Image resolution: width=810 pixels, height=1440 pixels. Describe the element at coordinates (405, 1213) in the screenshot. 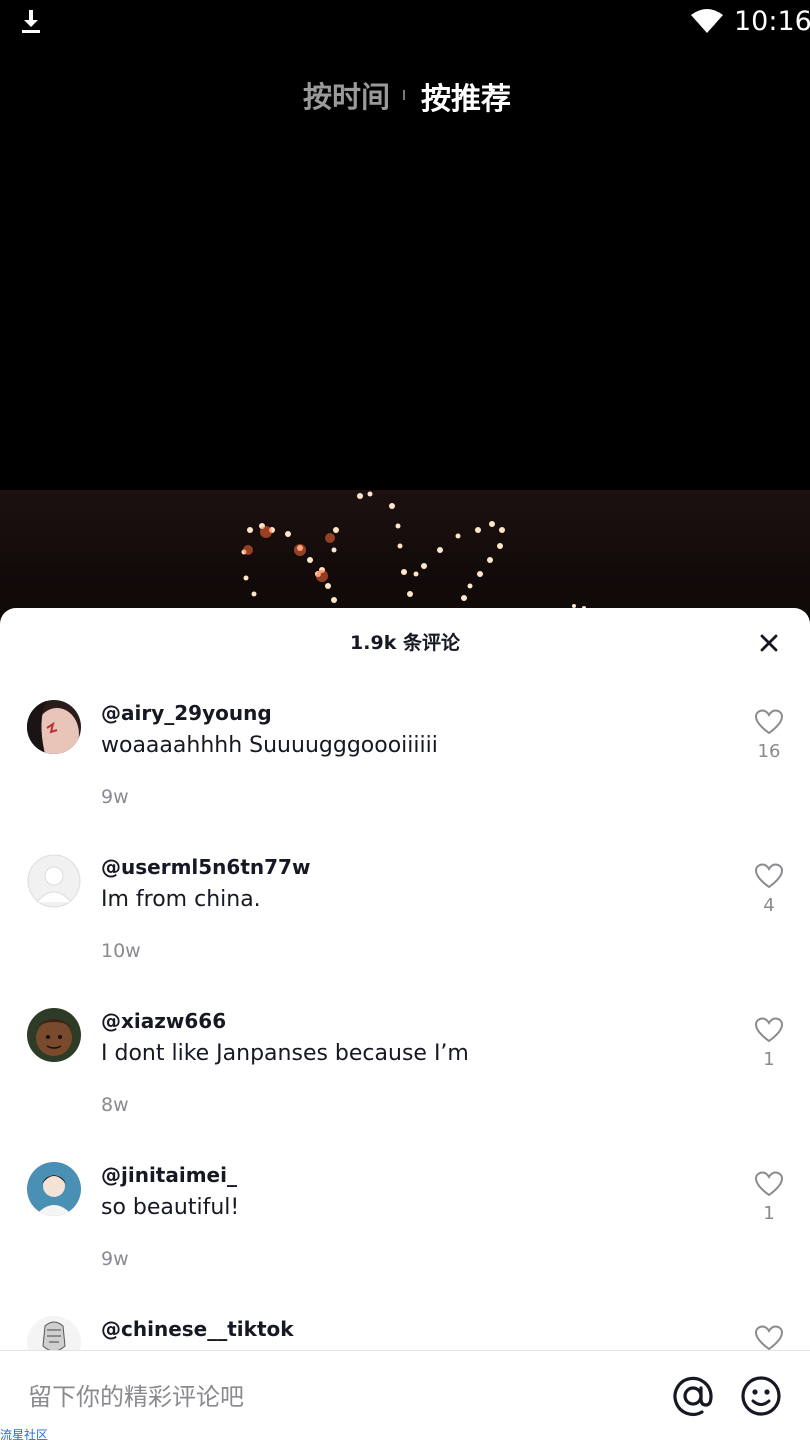

I see `comment-item: @jinitaimei_ so beautiful! 9w 1` at that location.